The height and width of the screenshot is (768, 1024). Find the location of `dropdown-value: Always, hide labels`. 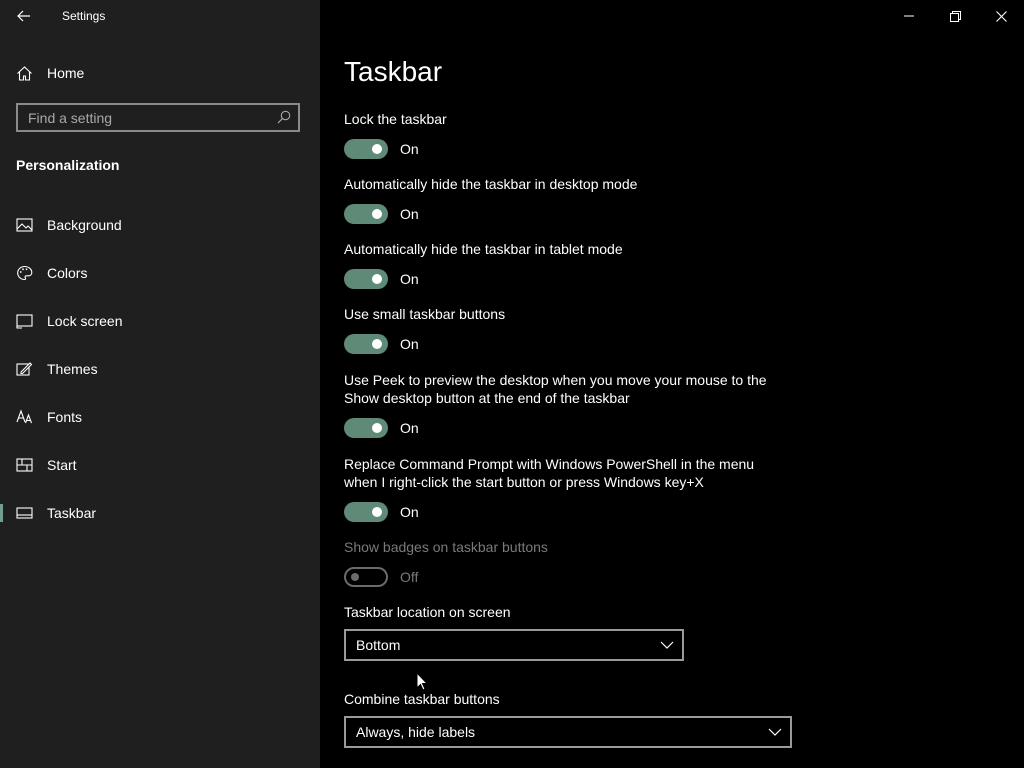

dropdown-value: Always, hide labels is located at coordinates (416, 732).